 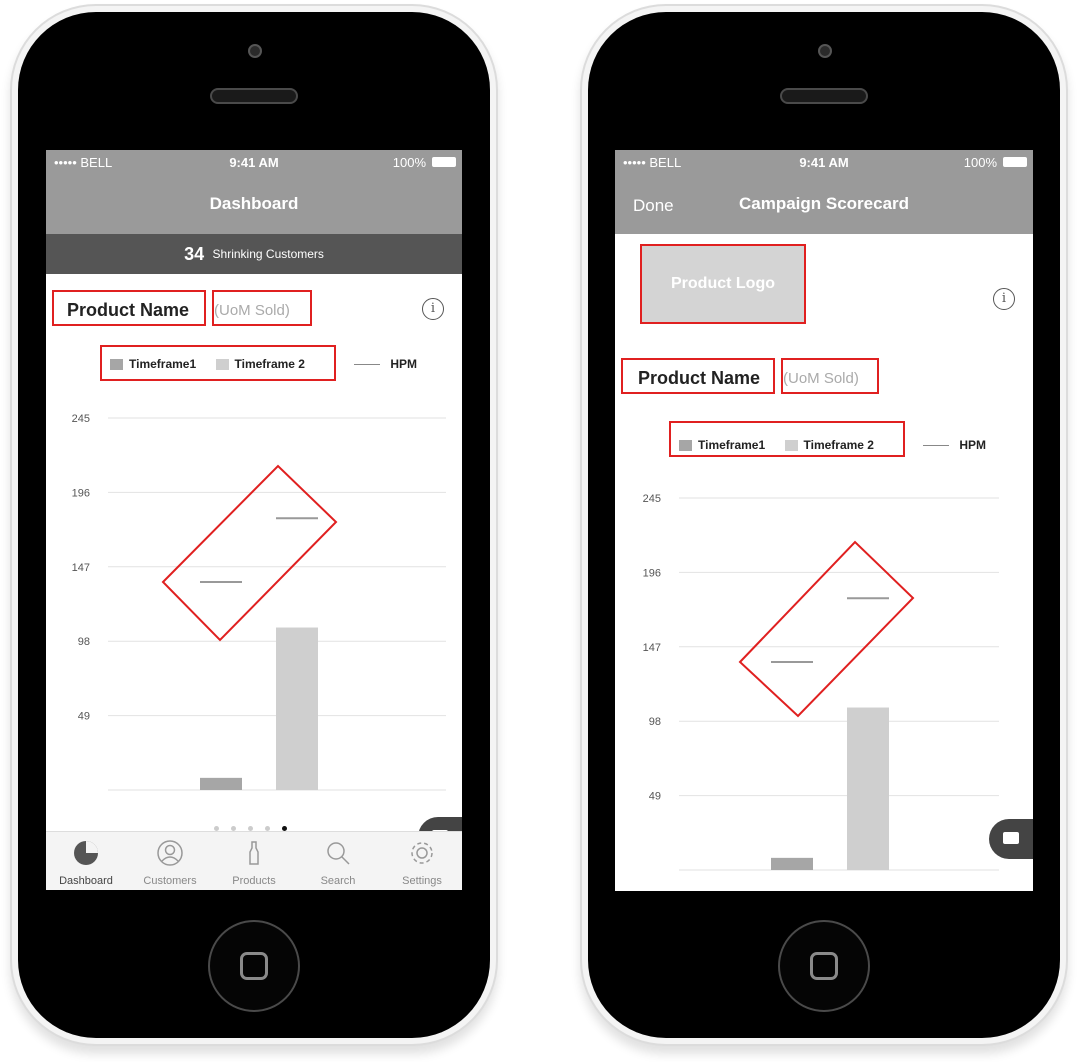 I want to click on shrinking-label: Shrinking Customers, so click(x=268, y=254).